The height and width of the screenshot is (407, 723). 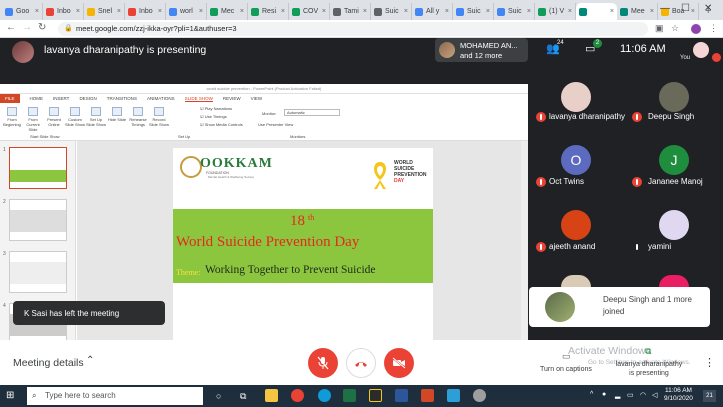 What do you see at coordinates (713, 28) in the screenshot?
I see `chrome-menu-icon: ⋮` at bounding box center [713, 28].